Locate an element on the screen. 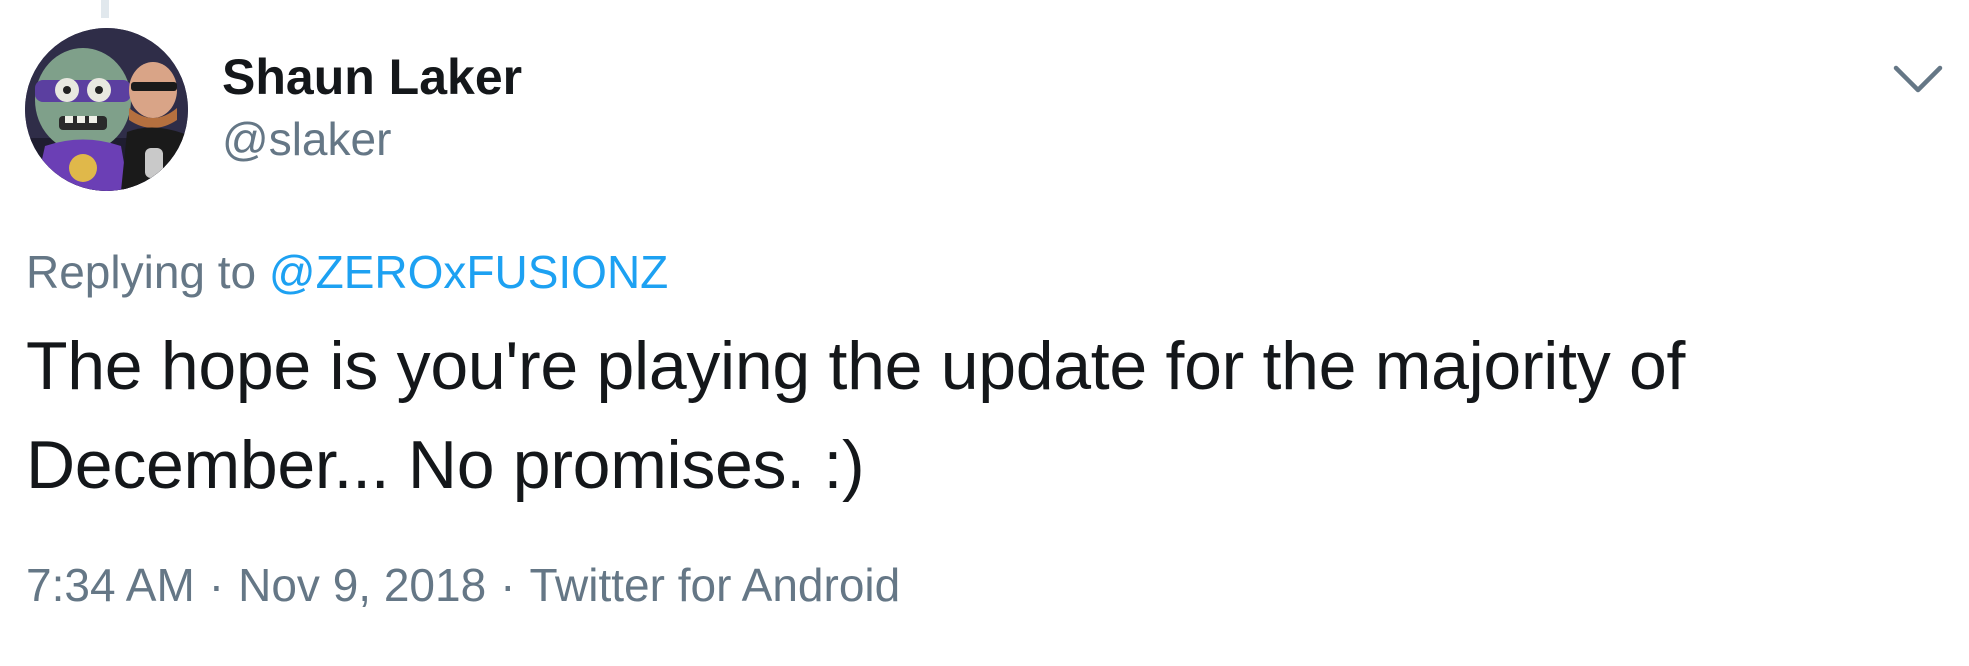  avatar-image is located at coordinates (106, 109).